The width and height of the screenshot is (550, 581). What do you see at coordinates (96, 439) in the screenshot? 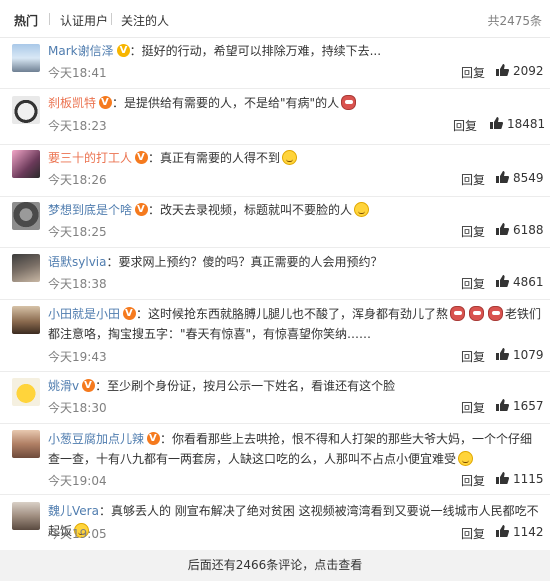
I see `username: 小葱豆腐加点儿辣` at bounding box center [96, 439].